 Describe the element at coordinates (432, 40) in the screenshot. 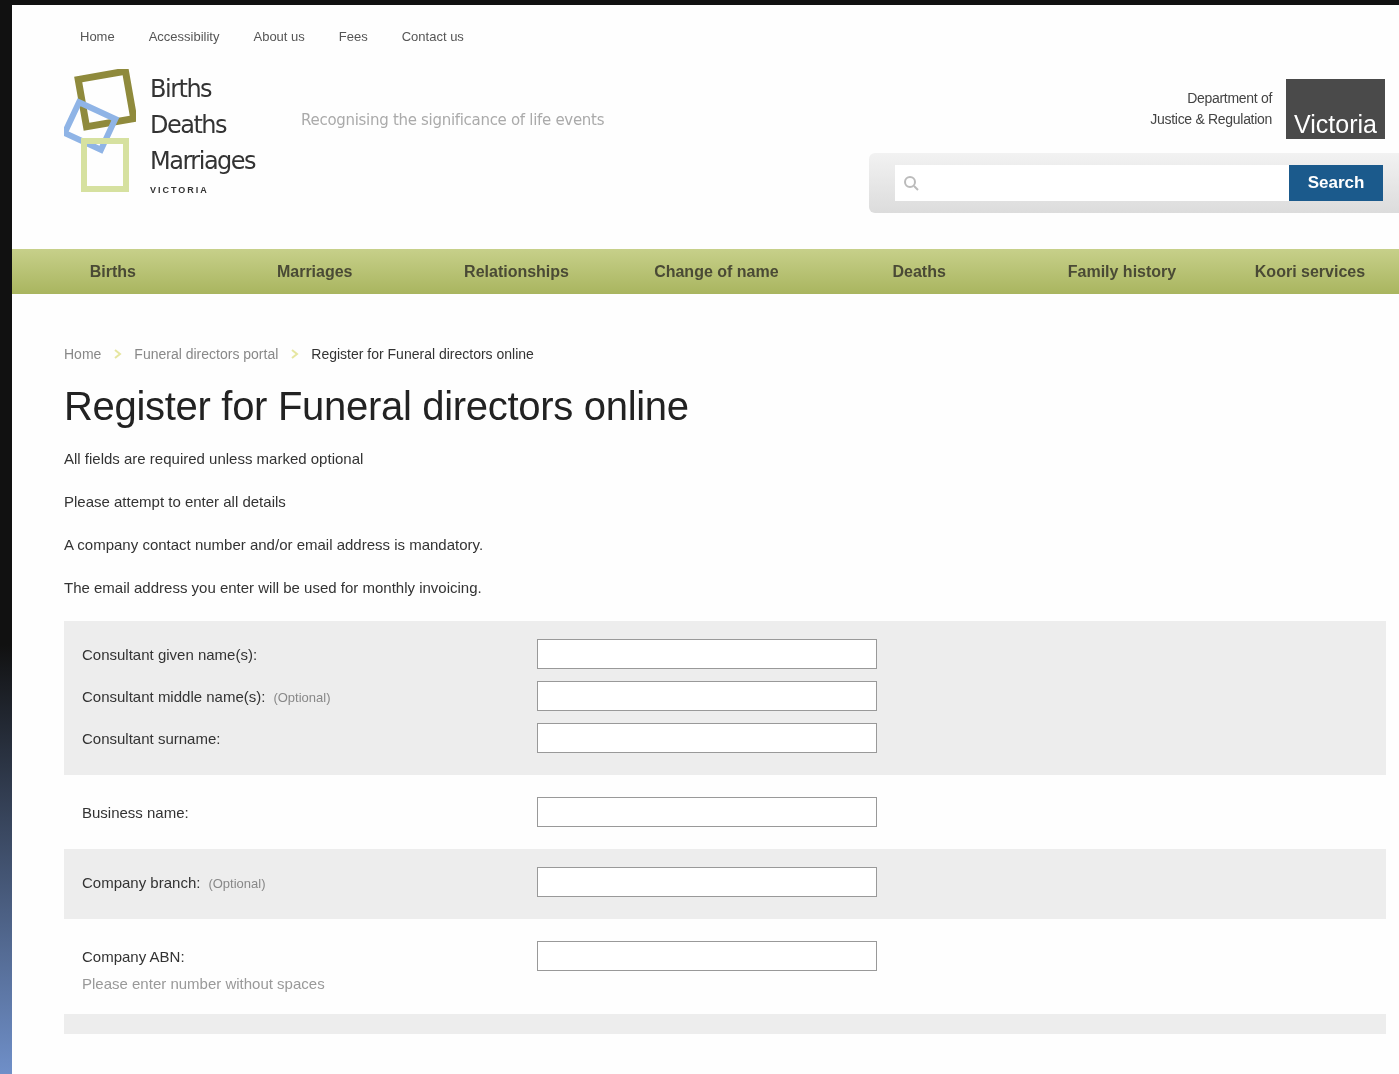

I see `utility-link: Contact us` at that location.